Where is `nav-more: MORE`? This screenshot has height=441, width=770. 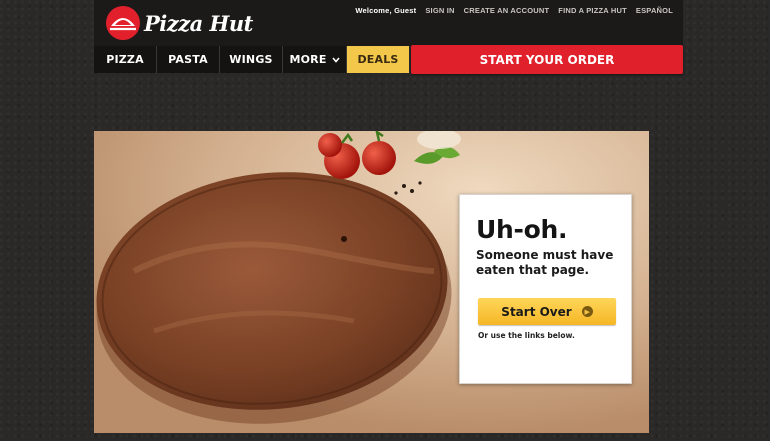
nav-more: MORE is located at coordinates (315, 59).